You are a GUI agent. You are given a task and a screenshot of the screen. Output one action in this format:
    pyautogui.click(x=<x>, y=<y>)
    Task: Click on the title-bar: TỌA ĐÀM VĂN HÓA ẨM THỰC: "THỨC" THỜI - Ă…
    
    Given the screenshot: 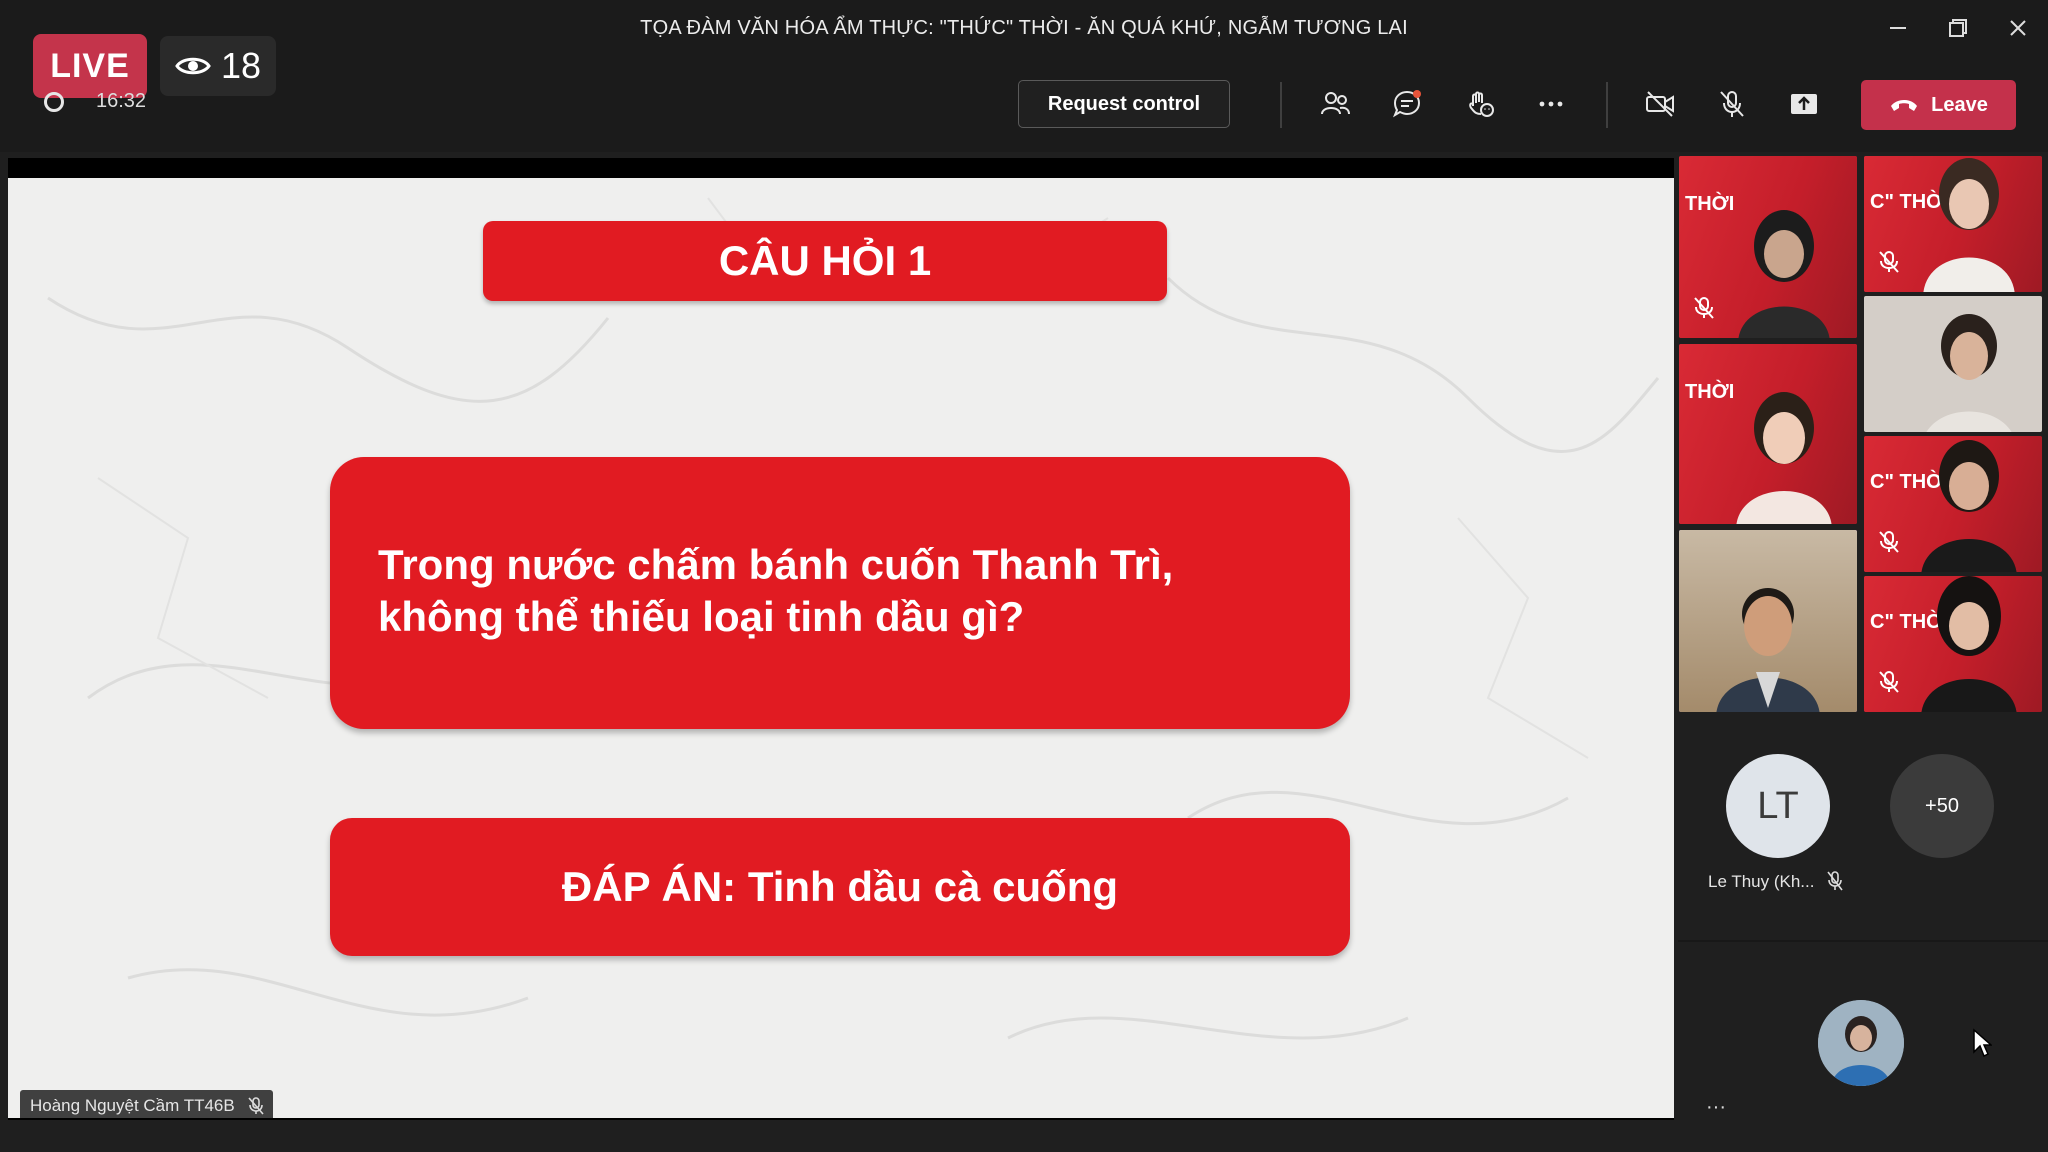 What is the action you would take?
    pyautogui.click(x=1024, y=28)
    